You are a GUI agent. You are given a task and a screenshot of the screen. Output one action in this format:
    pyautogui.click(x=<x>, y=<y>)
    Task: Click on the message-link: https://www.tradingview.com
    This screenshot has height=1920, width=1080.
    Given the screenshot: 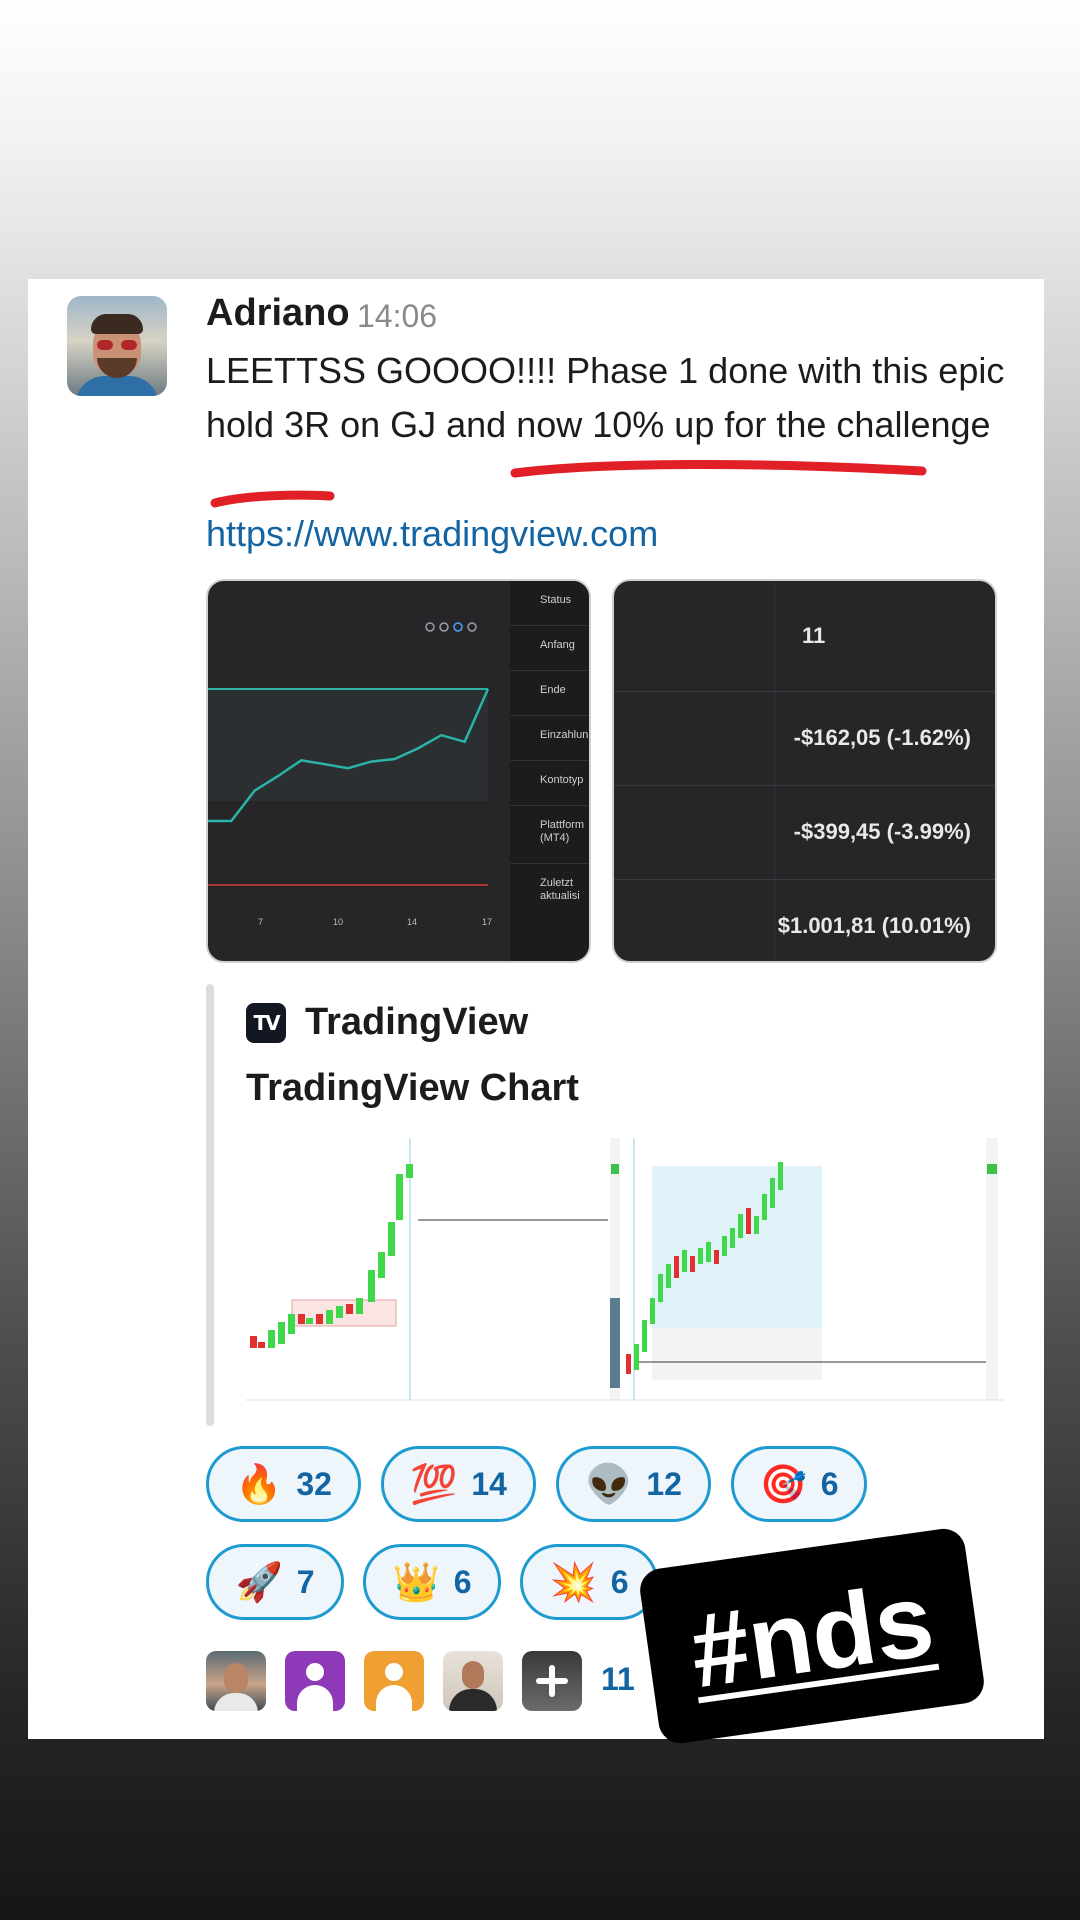 What is the action you would take?
    pyautogui.click(x=466, y=534)
    